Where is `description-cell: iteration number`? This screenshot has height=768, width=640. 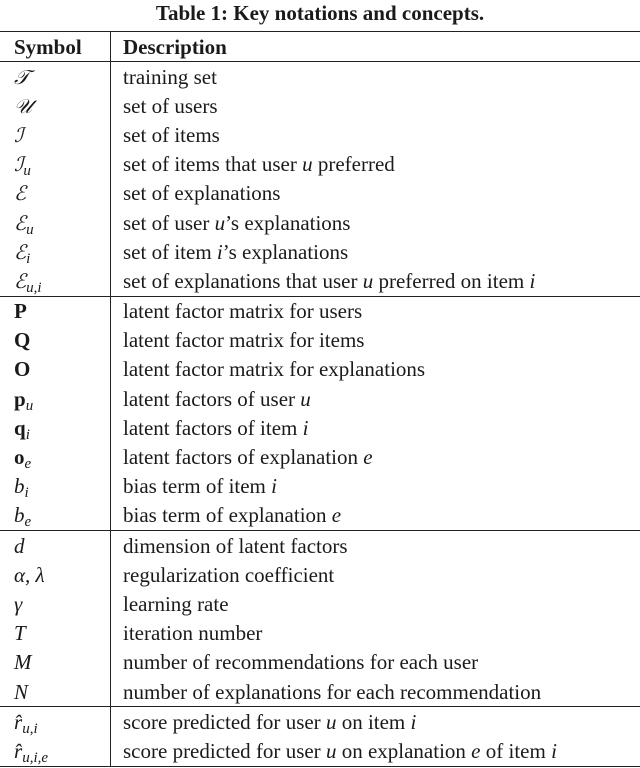 description-cell: iteration number is located at coordinates (193, 633).